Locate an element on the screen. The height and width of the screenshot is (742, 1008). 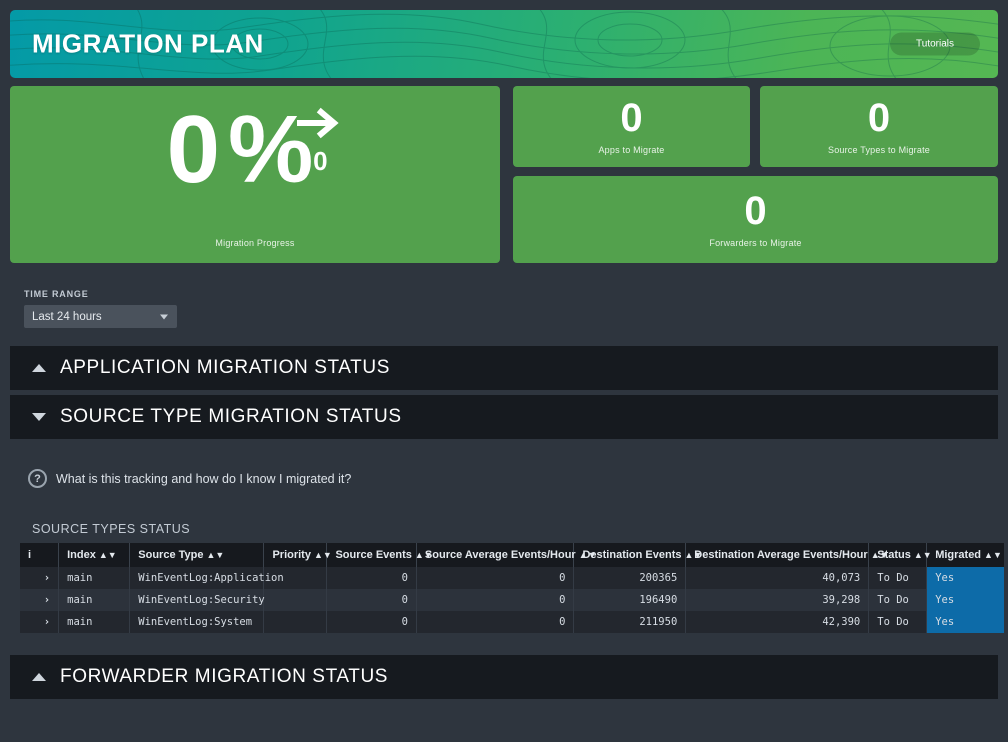
kpi-forwarders-to-migrate: 0 Forwarders to Migrate is located at coordinates (755, 219).